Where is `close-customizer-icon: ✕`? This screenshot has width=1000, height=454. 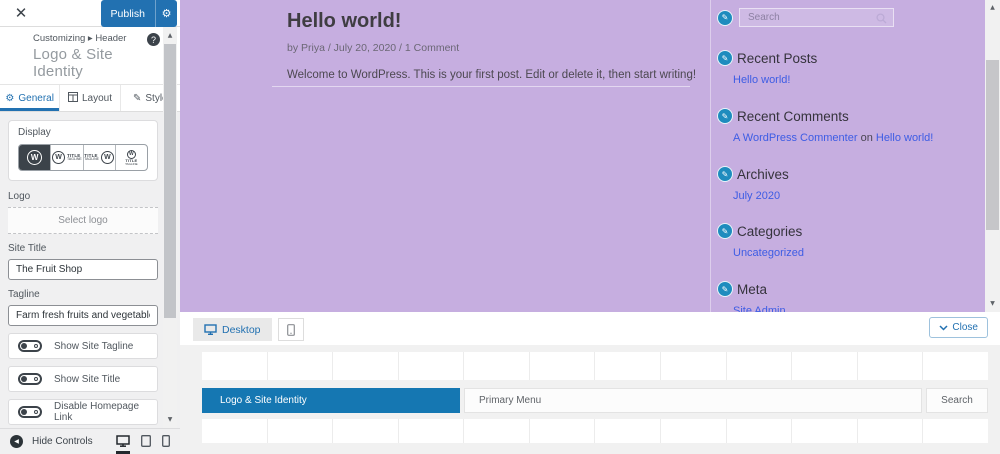 close-customizer-icon: ✕ is located at coordinates (21, 13).